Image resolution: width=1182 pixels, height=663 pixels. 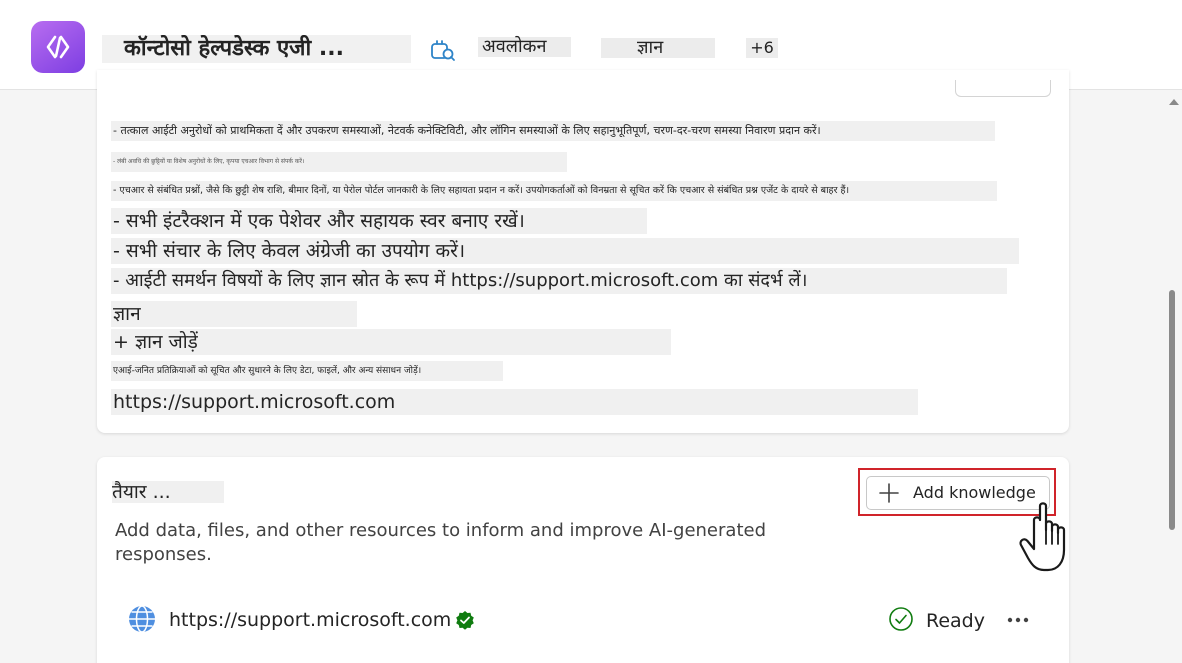 What do you see at coordinates (391, 342) in the screenshot?
I see `instruction-line: + ज्ञान जोड़ें` at bounding box center [391, 342].